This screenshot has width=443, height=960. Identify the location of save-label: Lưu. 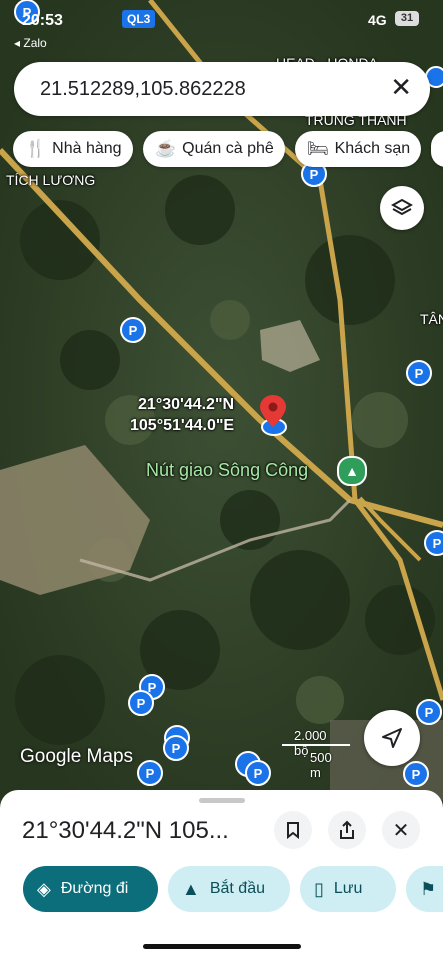
(348, 888).